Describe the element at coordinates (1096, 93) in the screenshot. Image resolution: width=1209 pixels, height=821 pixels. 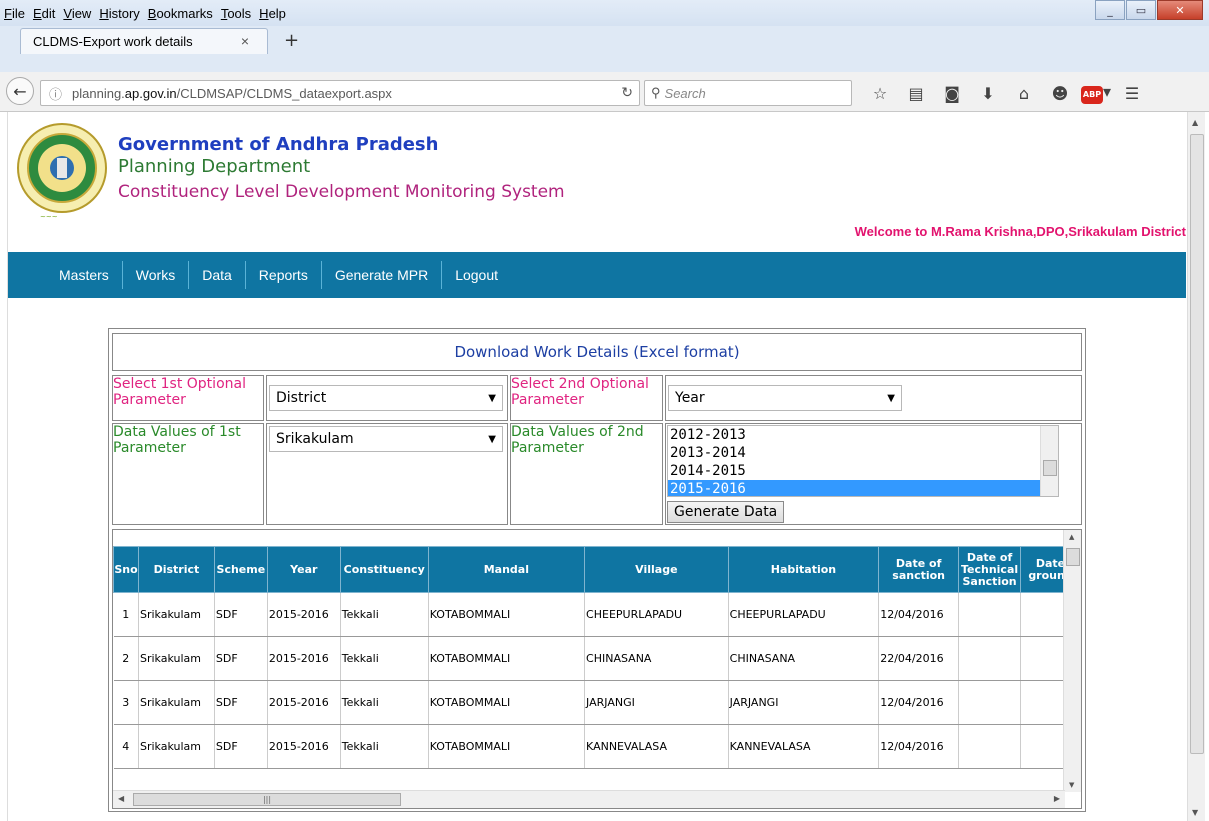
I see `adblock-icon: ABP ▾` at that location.